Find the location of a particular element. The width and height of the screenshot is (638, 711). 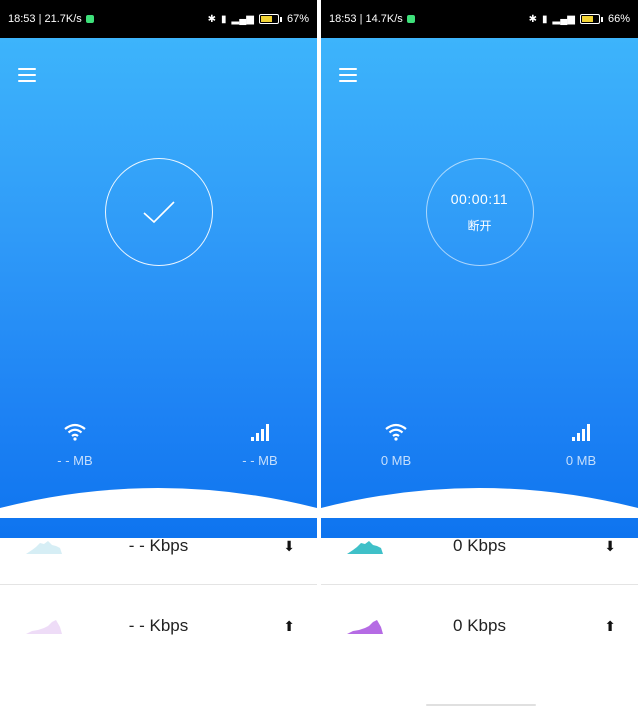

download-speed: 0 Kbps is located at coordinates (479, 545).